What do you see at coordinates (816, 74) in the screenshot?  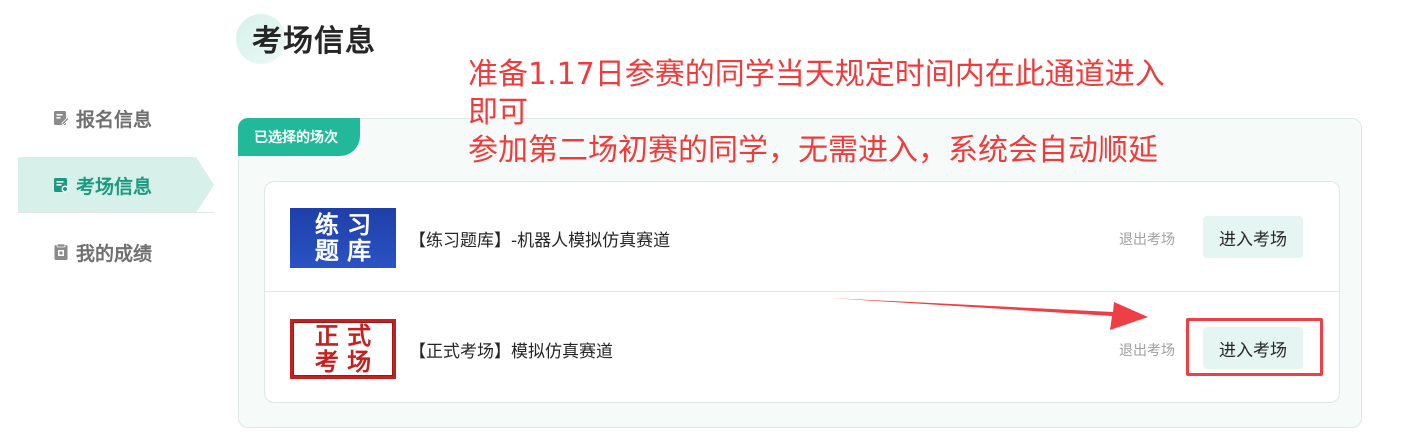 I see `annotation-line: 准备1.17日参赛的同学当天规定时间内在此通道进入` at bounding box center [816, 74].